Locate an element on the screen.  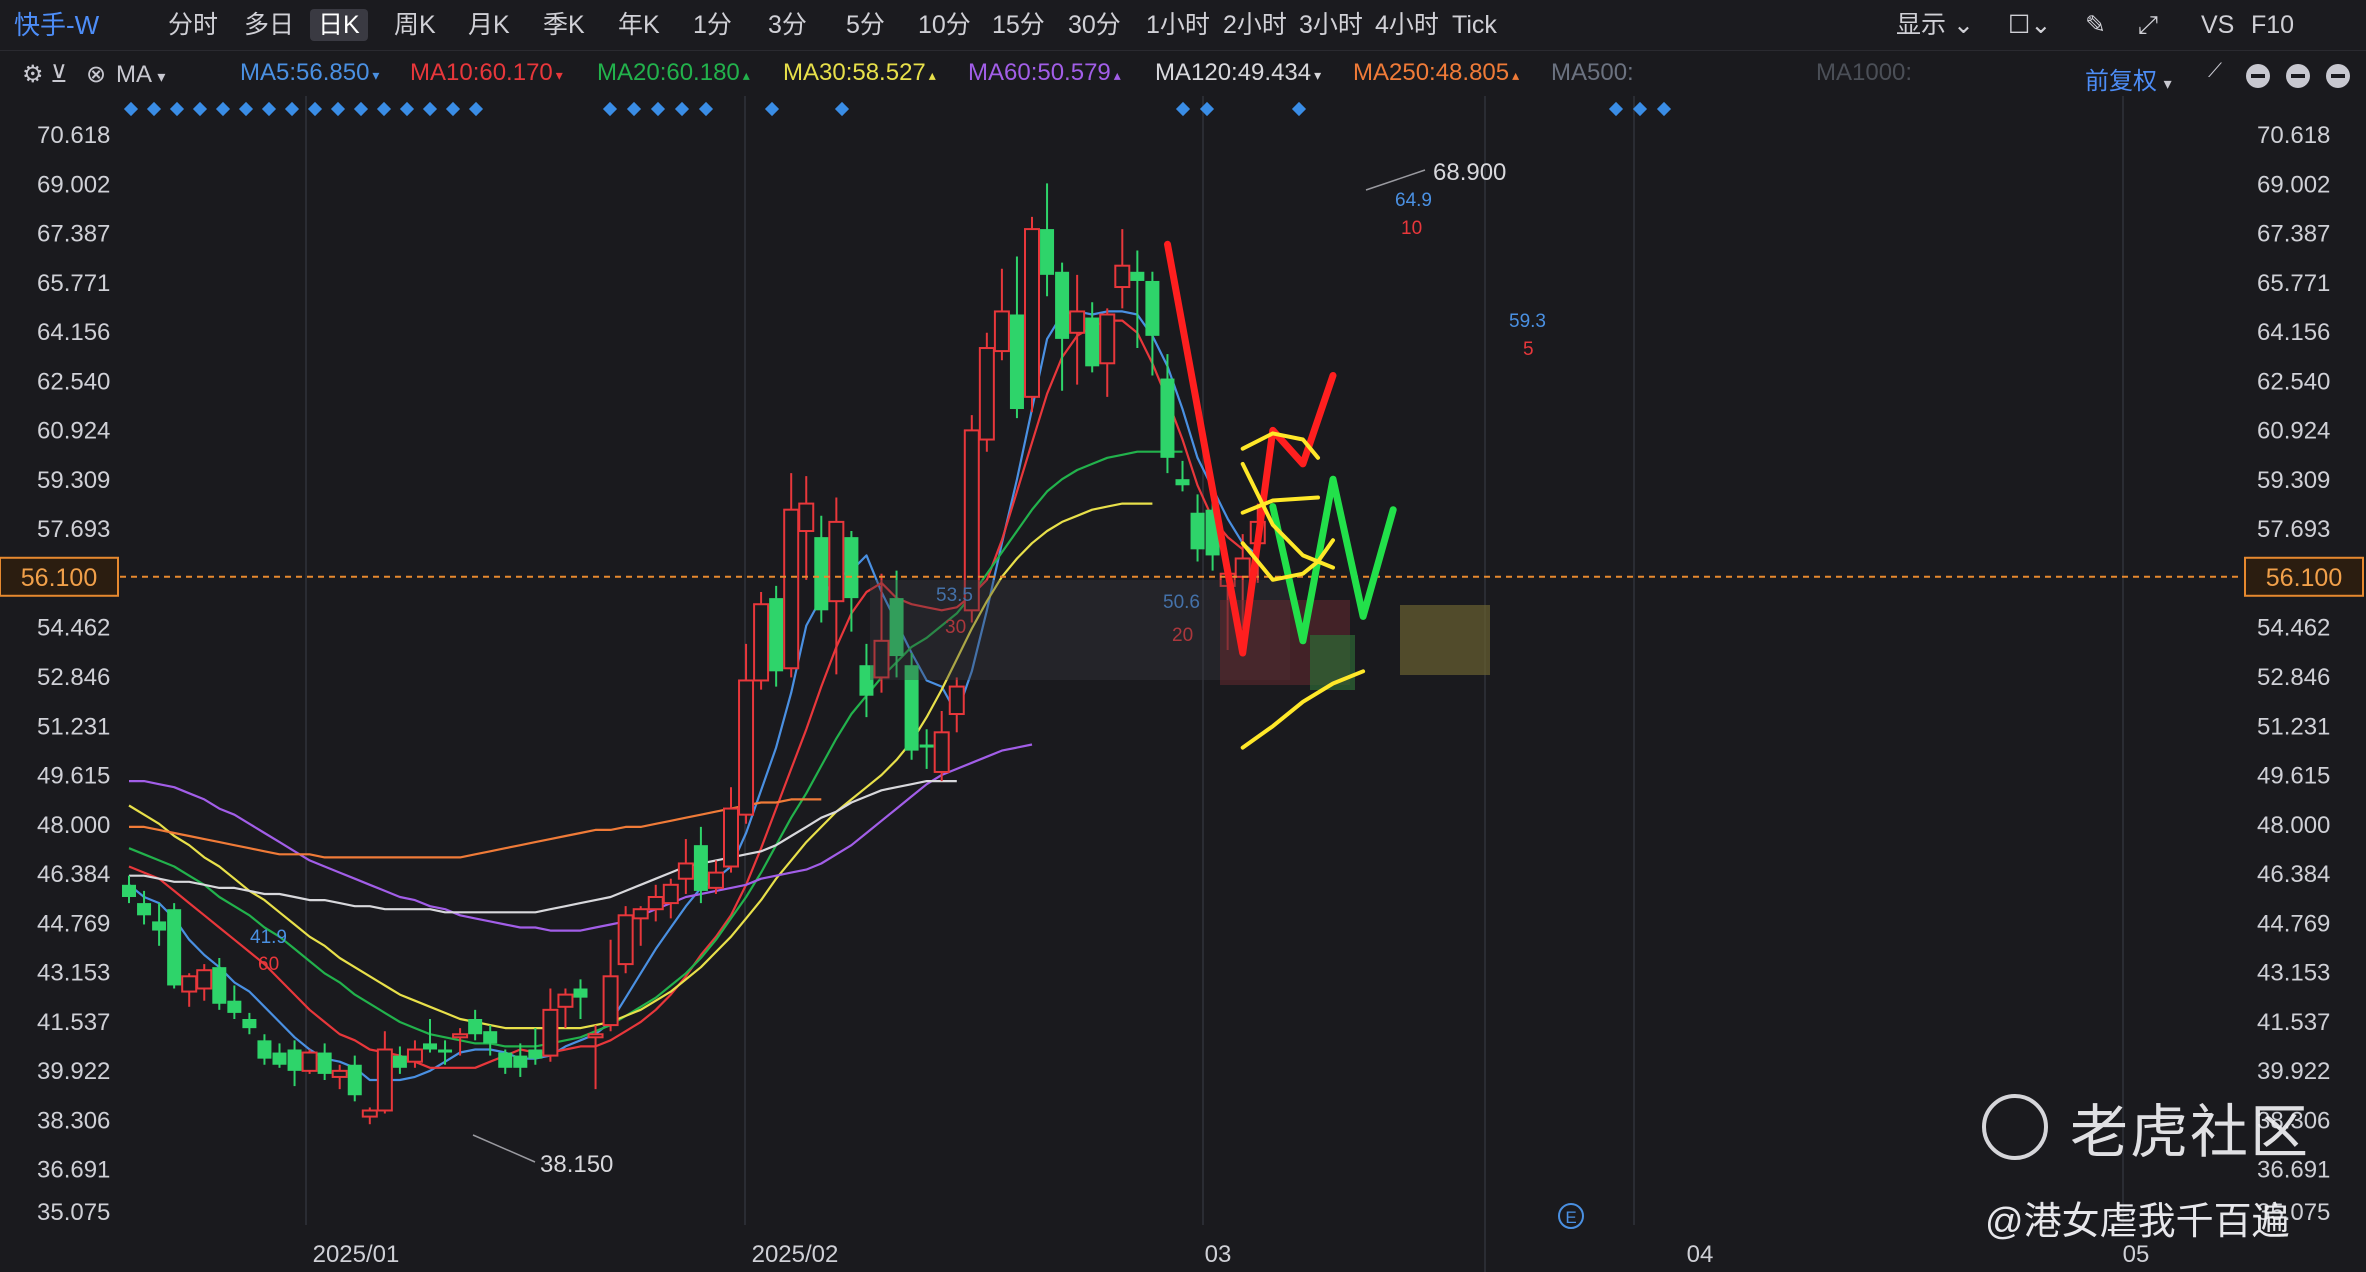
ma-legend-item-5: MA120:49.434 ▾ is located at coordinates (1238, 73).